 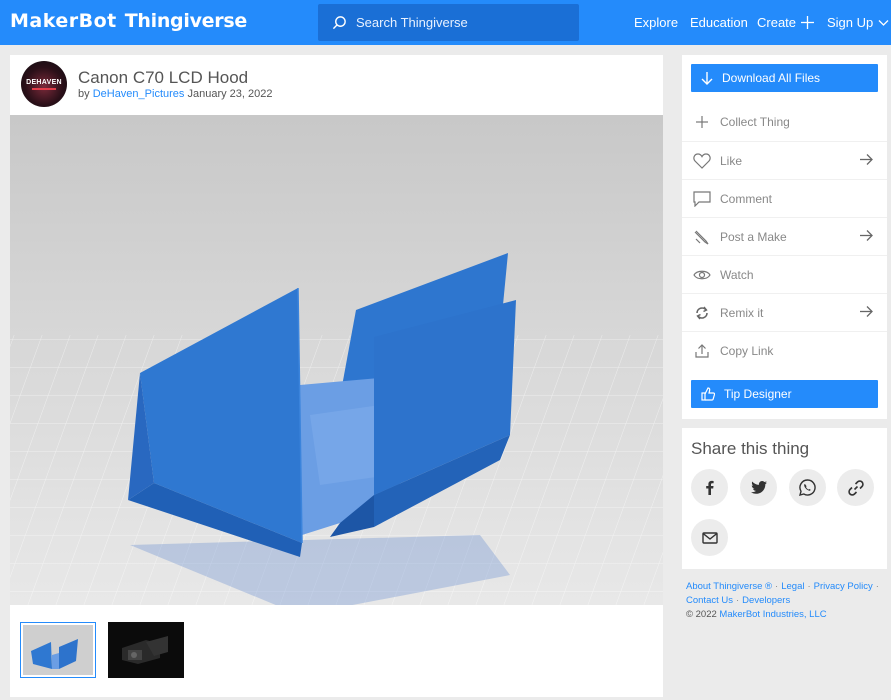 What do you see at coordinates (772, 614) in the screenshot?
I see `footer-makerbot-link: MakerBot Industries, LLC` at bounding box center [772, 614].